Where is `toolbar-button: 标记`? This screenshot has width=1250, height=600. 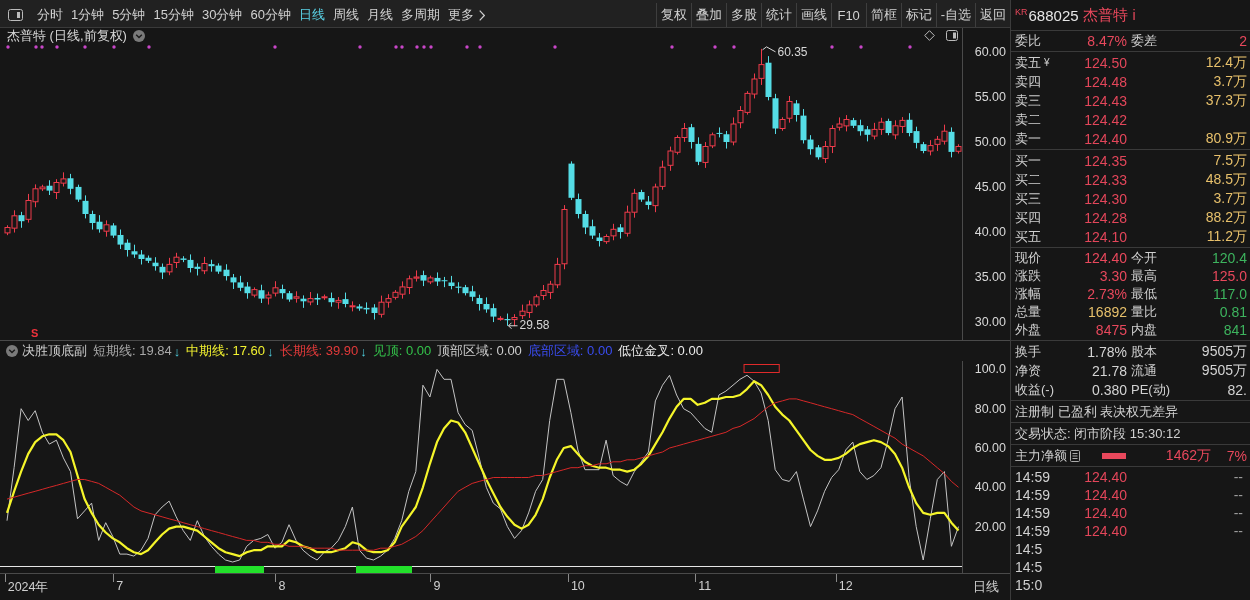 toolbar-button: 标记 is located at coordinates (918, 15).